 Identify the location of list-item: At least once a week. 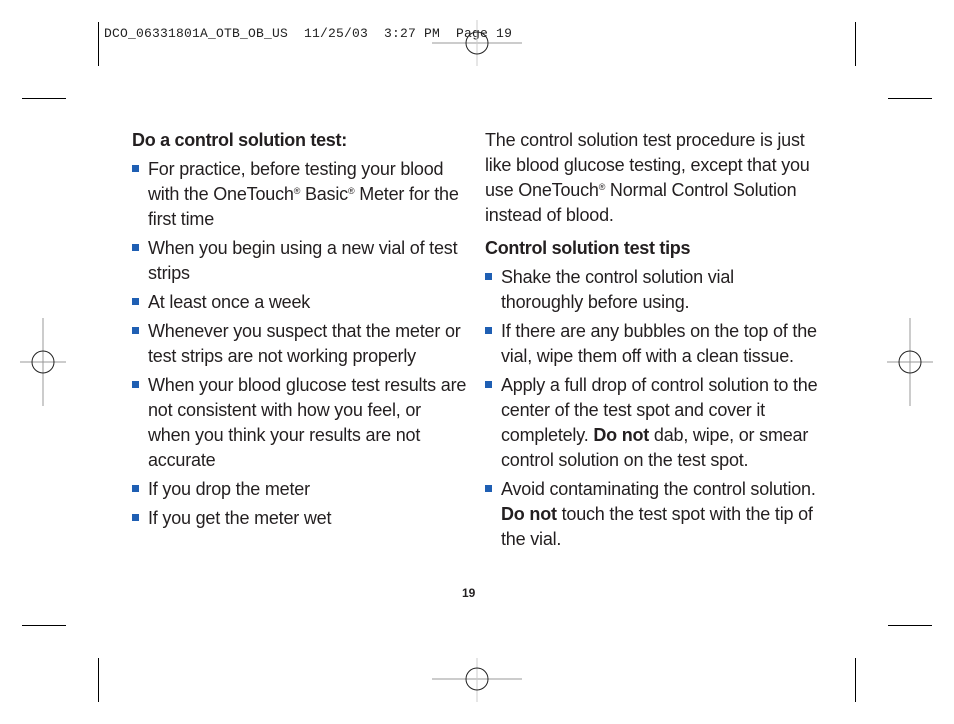
(299, 302).